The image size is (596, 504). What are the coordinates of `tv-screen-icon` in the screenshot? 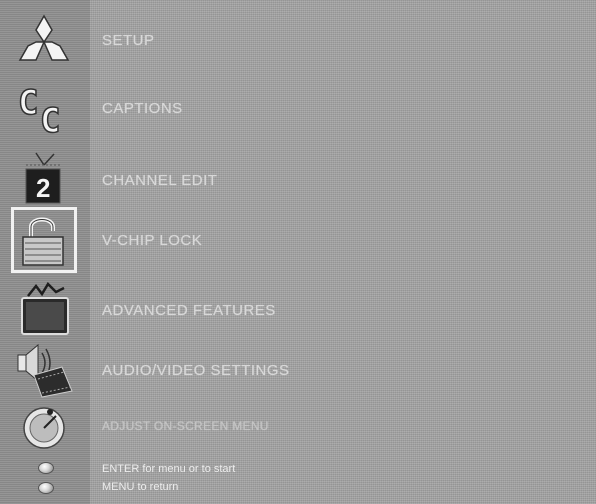 It's located at (44, 310).